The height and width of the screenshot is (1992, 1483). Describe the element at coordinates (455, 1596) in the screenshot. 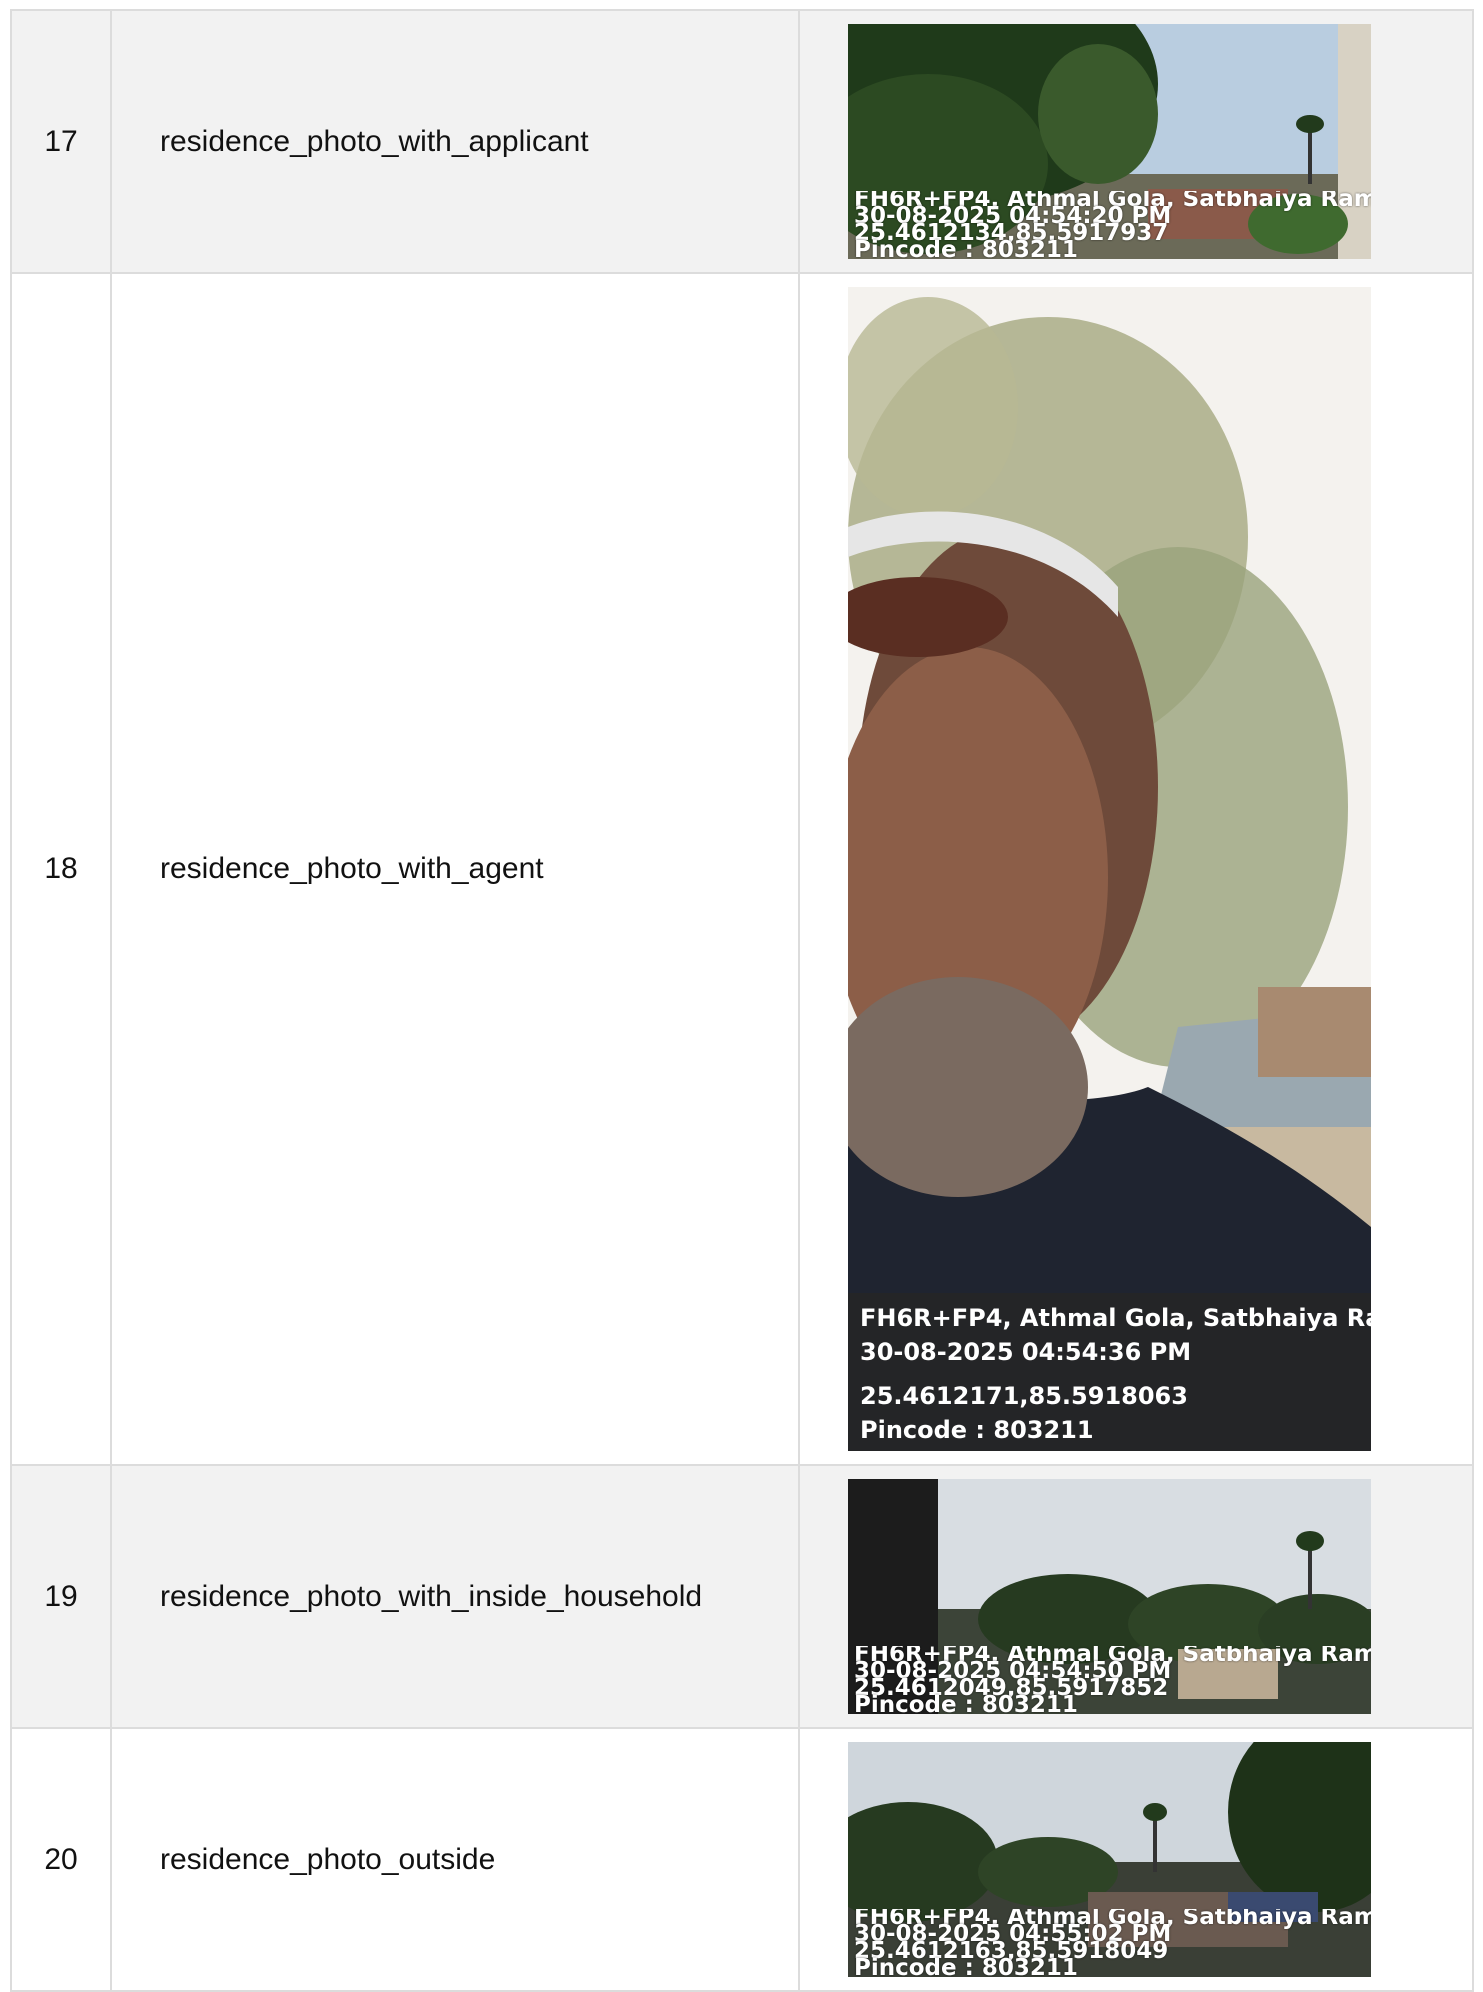

I see `field-name: residence_photo_with_inside_household` at that location.